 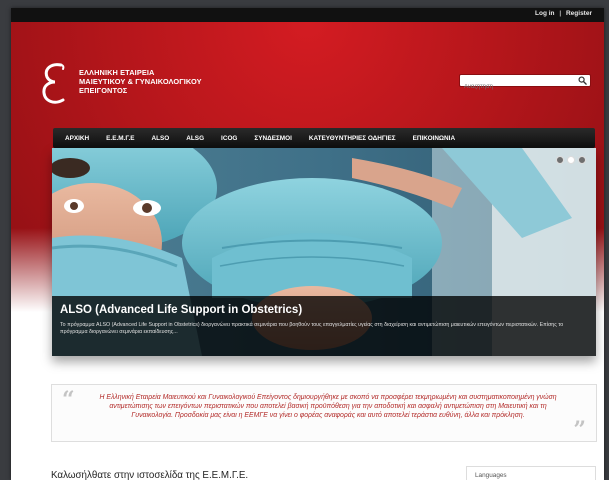 What do you see at coordinates (352, 138) in the screenshot?
I see `nav-item-guidelines: ΚΑΤΕΥΘΥΝΤΗΡΙΕΣ ΟΔΗΓΙΕΣ` at bounding box center [352, 138].